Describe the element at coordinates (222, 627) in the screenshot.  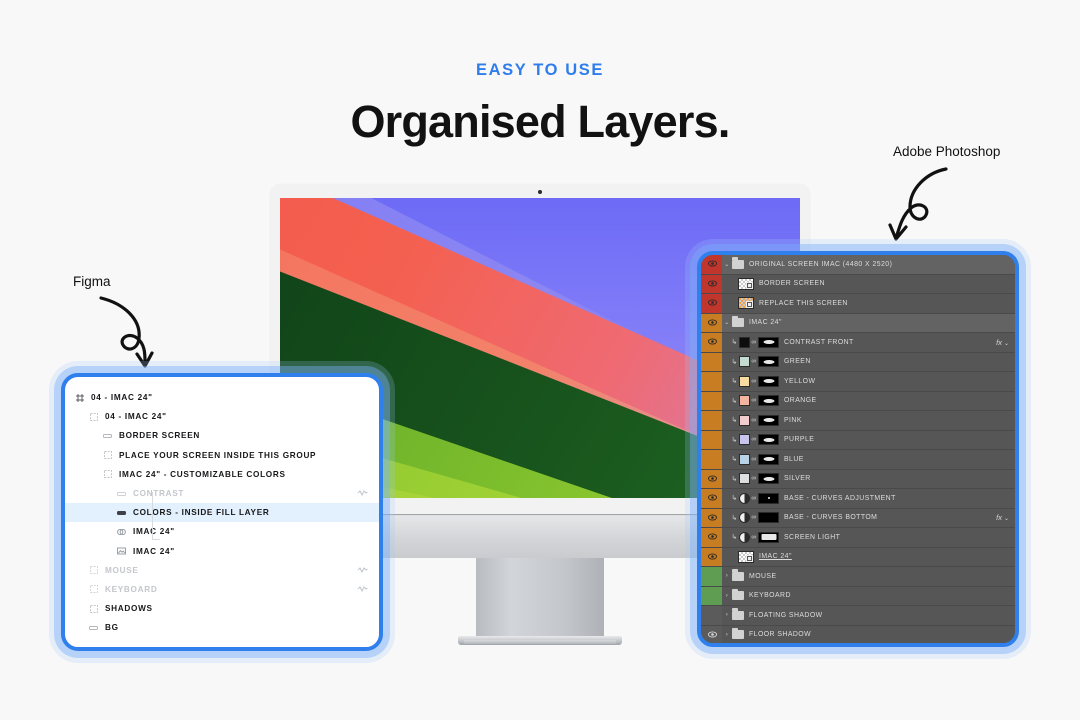
I see `figma-row: BG` at that location.